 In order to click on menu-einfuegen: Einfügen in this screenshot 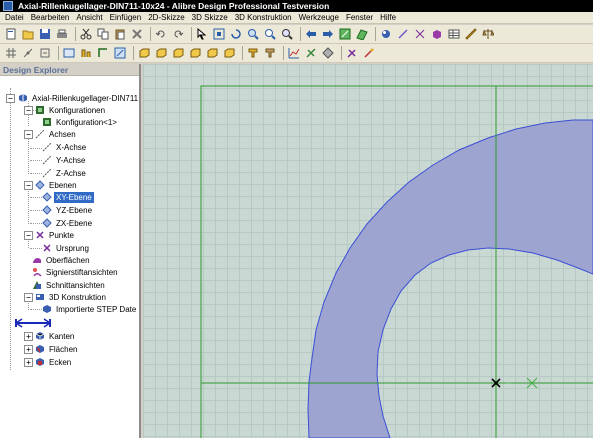, I will do `click(126, 18)`.